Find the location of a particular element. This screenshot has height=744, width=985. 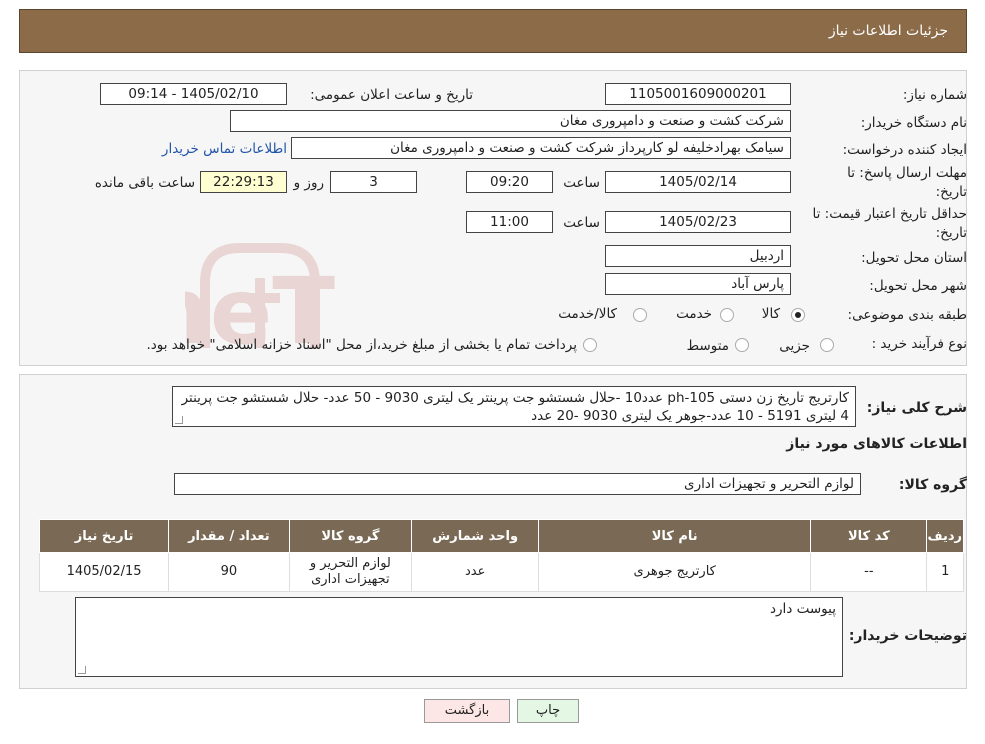

remaining-days-field: 3 is located at coordinates (373, 182).